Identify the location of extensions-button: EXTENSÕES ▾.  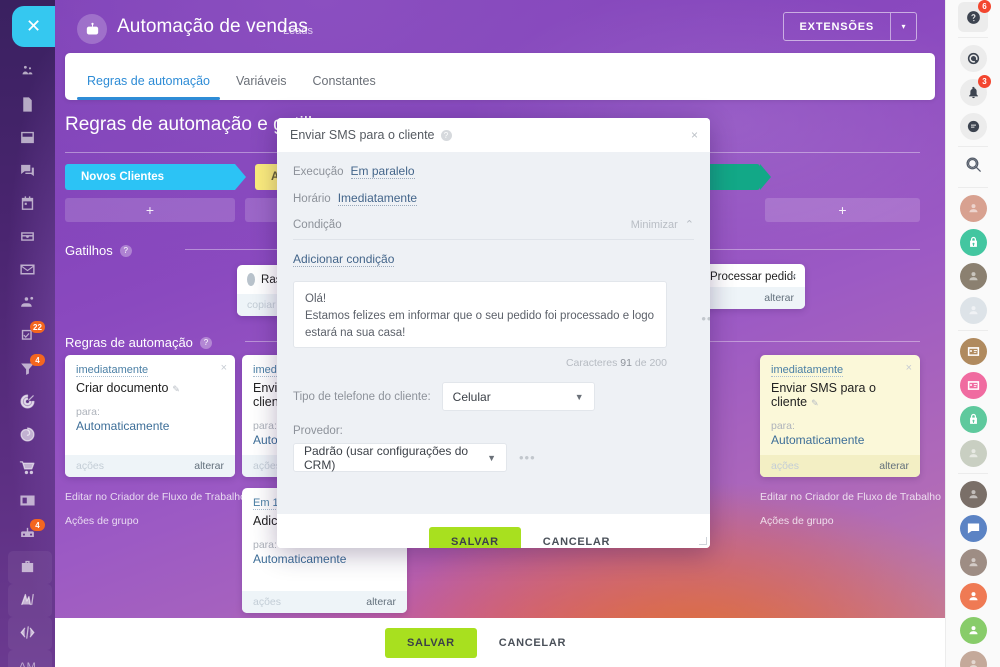
(849, 26).